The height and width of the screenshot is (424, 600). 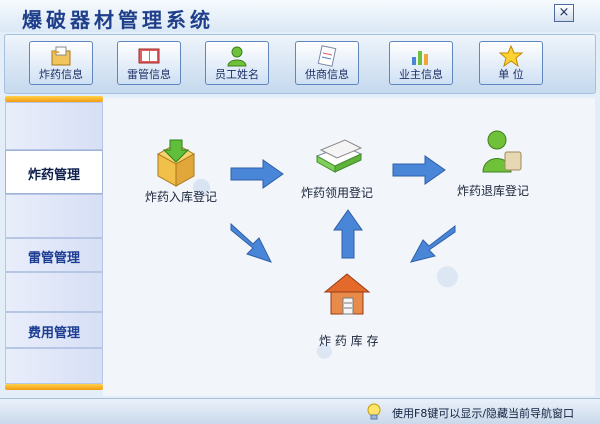 I want to click on folder-explosive-icon, so click(x=61, y=56).